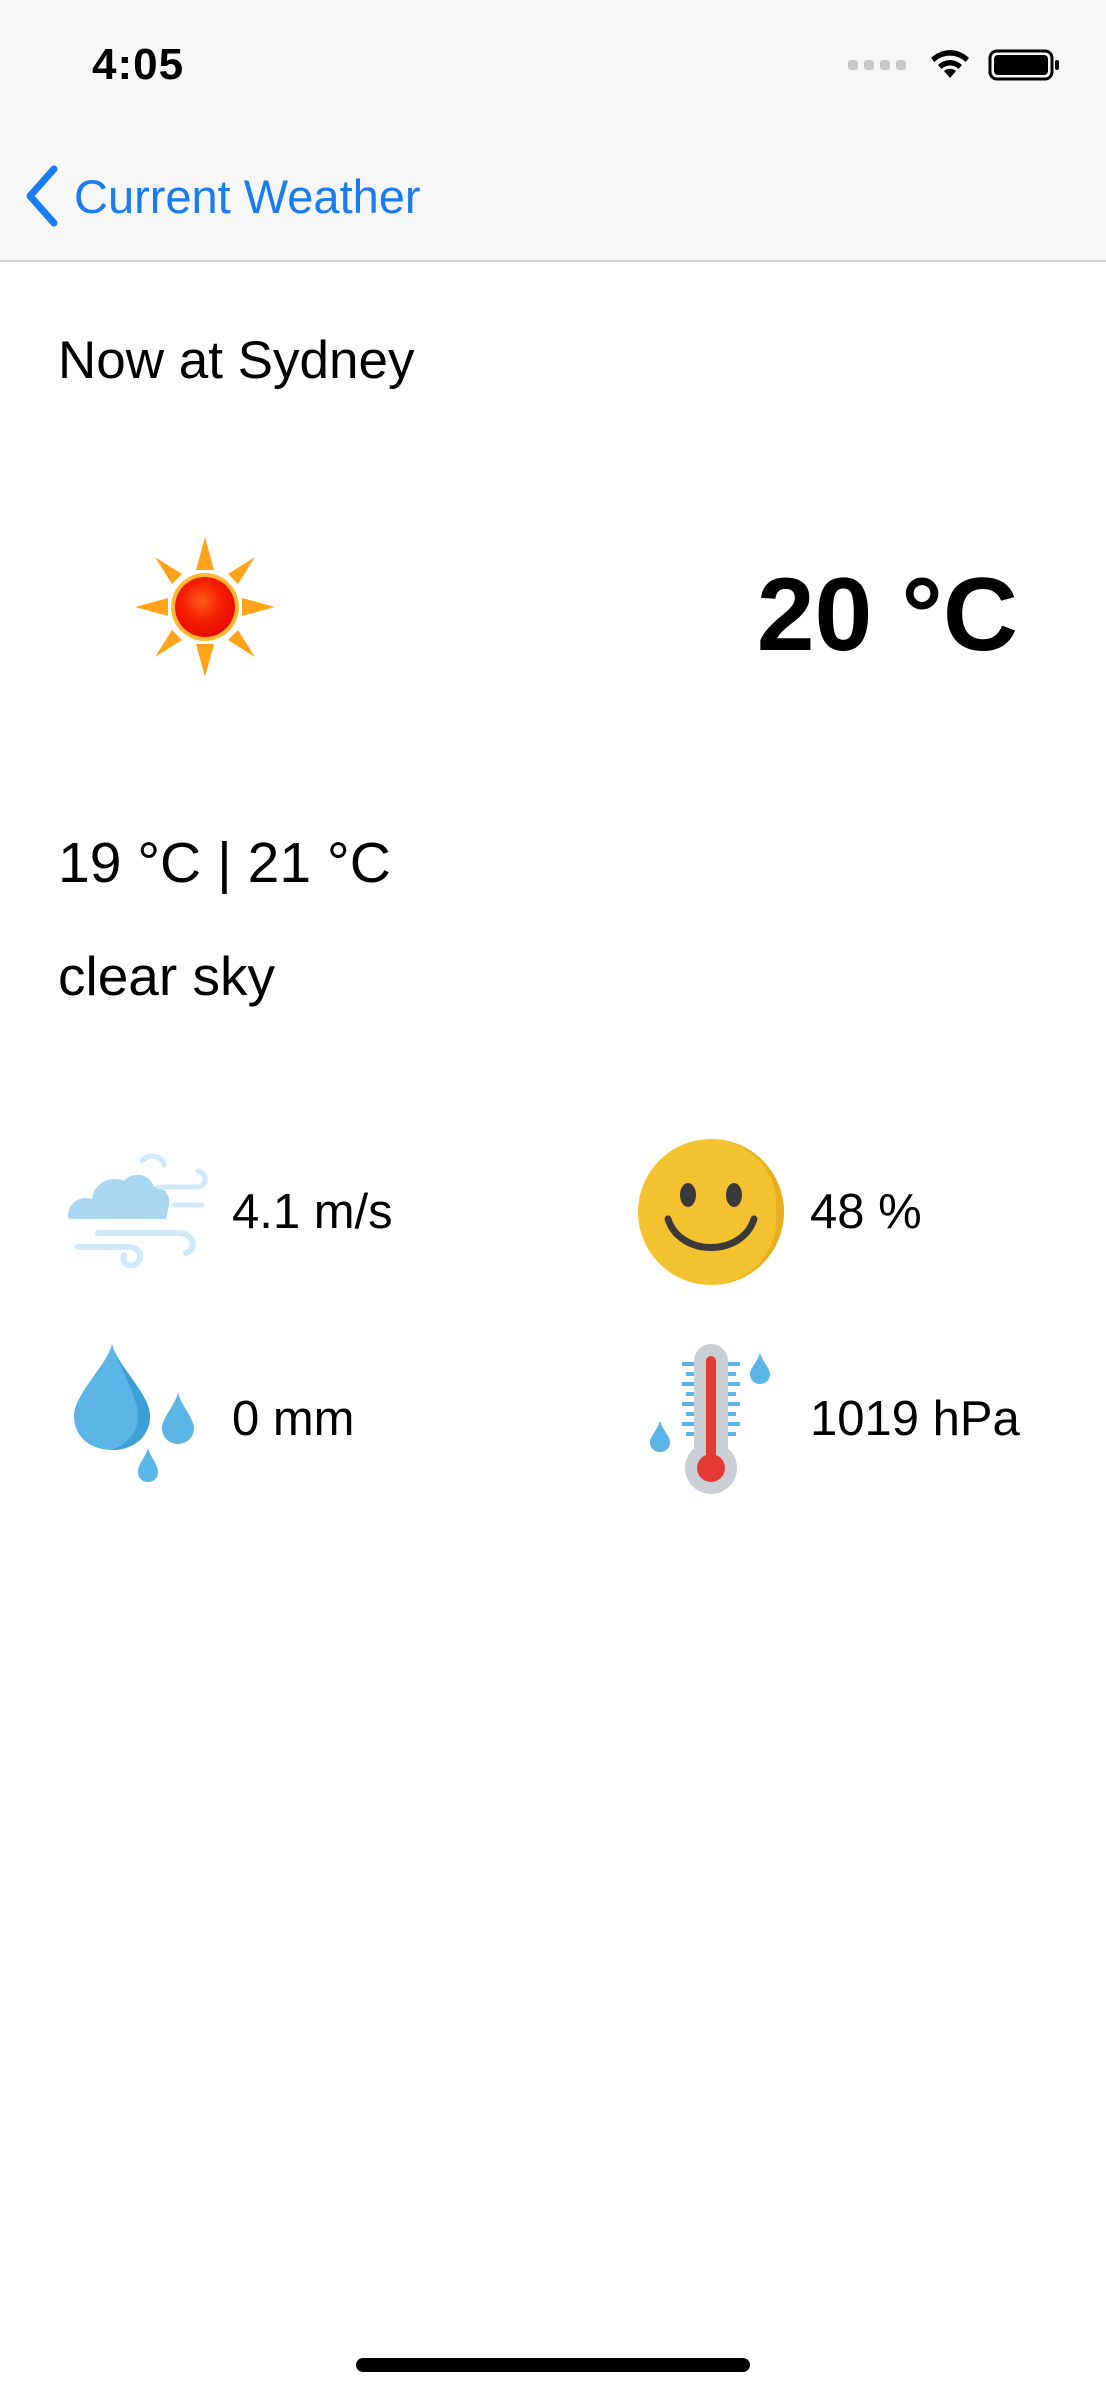 The image size is (1106, 2395). Describe the element at coordinates (553, 66) in the screenshot. I see `status-bar: 4:05` at that location.